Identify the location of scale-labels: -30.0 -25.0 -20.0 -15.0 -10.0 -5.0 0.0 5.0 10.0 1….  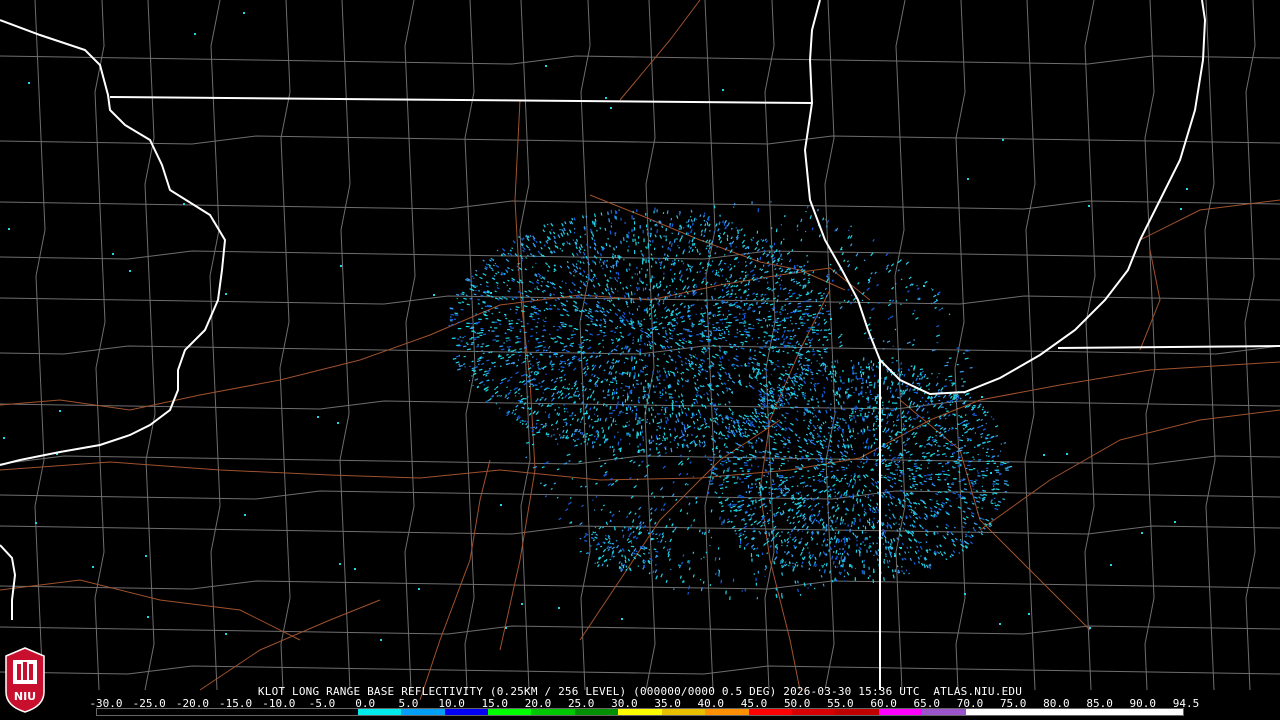
(644, 703).